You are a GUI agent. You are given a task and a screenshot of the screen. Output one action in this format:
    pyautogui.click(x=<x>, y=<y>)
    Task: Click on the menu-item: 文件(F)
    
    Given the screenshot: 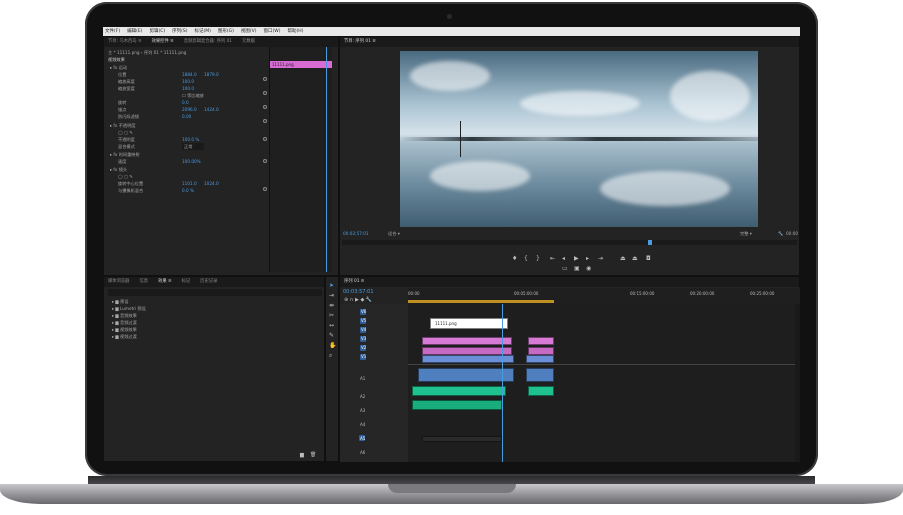 What is the action you would take?
    pyautogui.click(x=112, y=31)
    